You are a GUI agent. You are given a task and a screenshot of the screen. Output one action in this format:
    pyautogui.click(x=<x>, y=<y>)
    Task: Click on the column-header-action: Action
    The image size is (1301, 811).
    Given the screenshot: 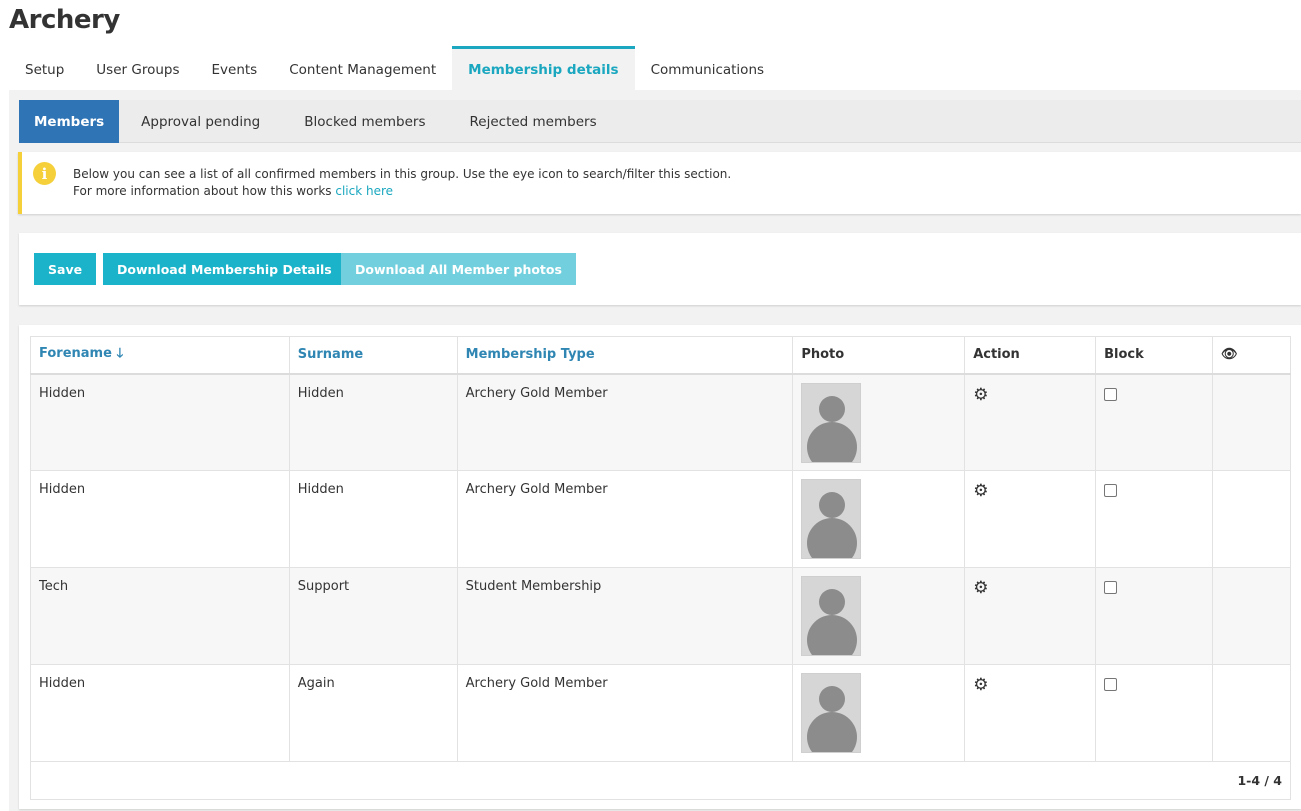 What is the action you would take?
    pyautogui.click(x=1030, y=355)
    